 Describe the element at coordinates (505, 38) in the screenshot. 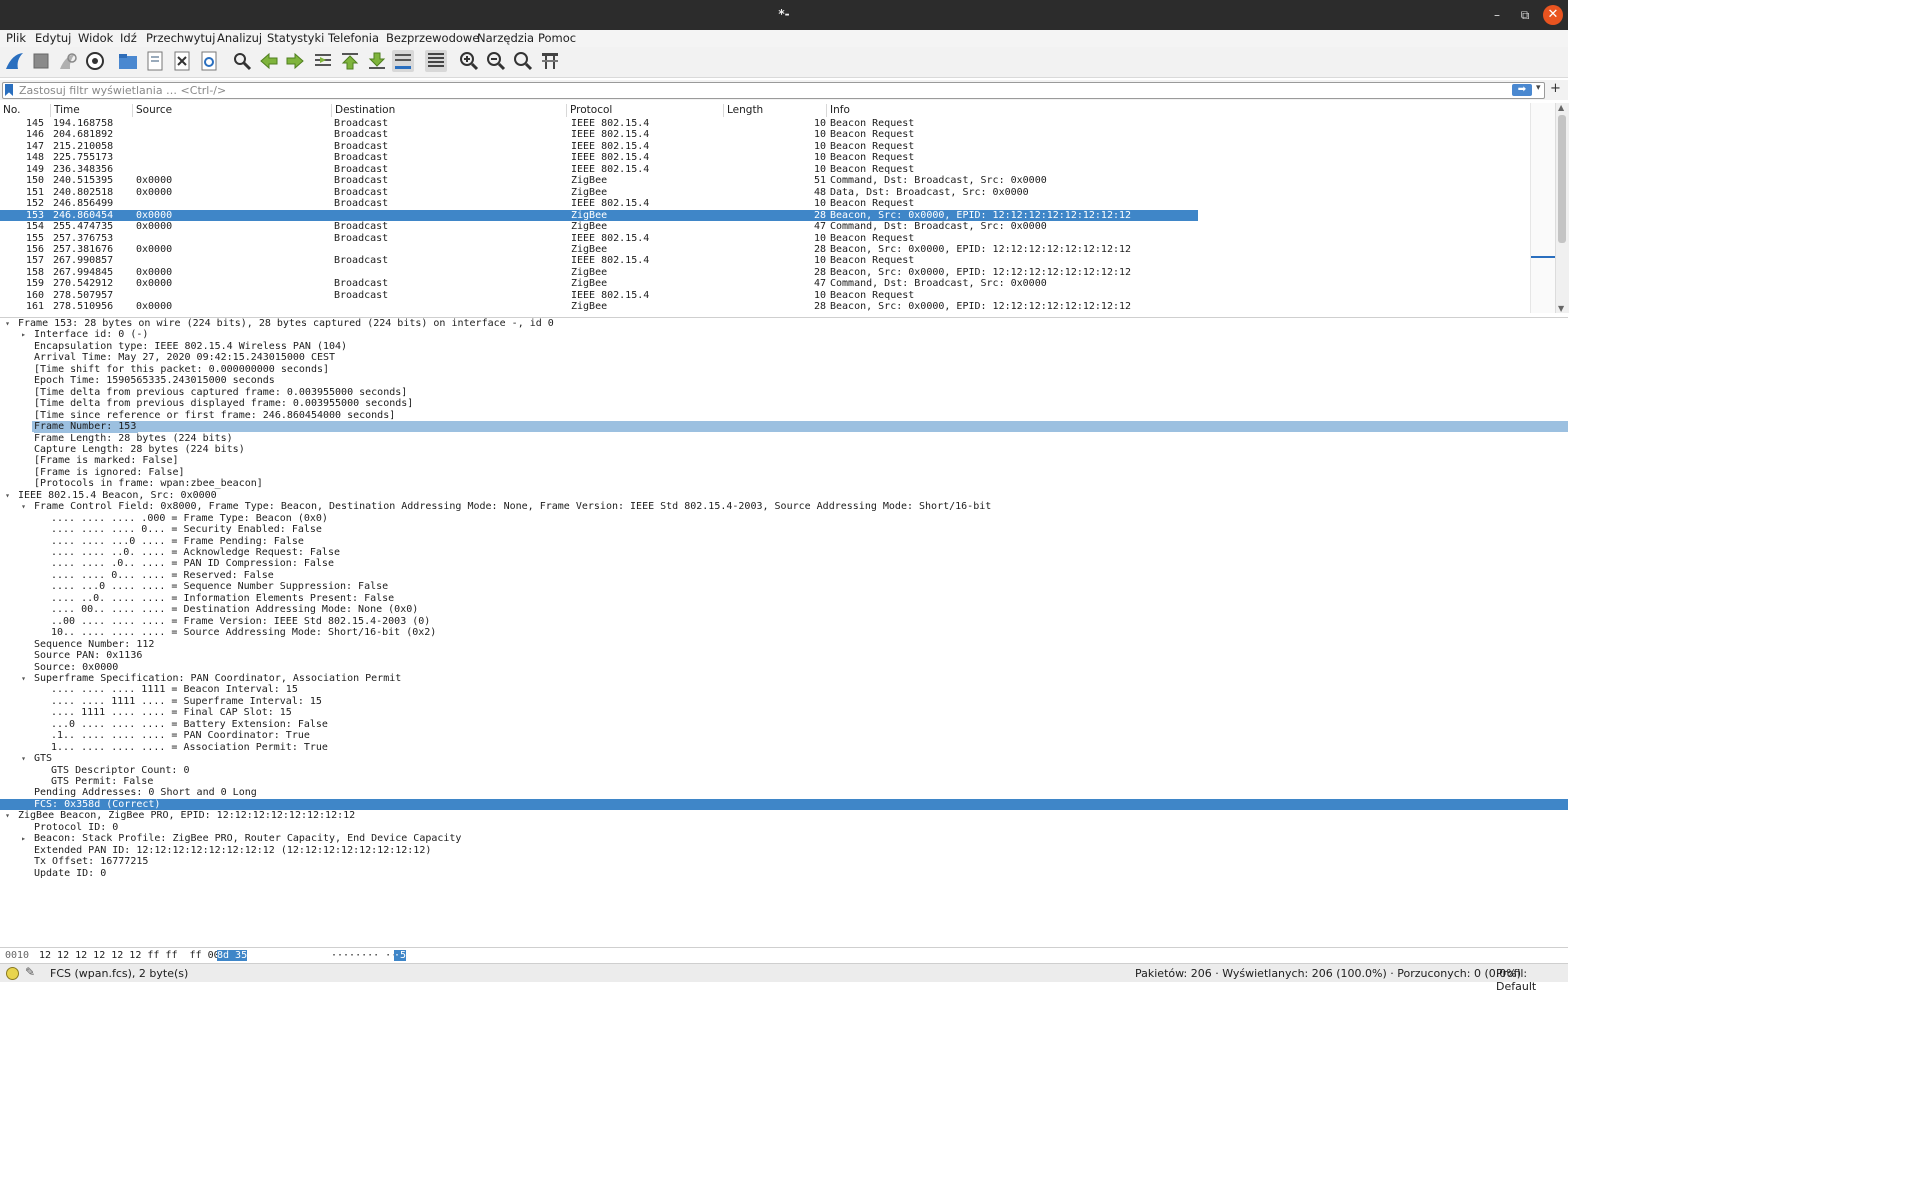

I see `menu-narzedzia: Narzędzia` at that location.